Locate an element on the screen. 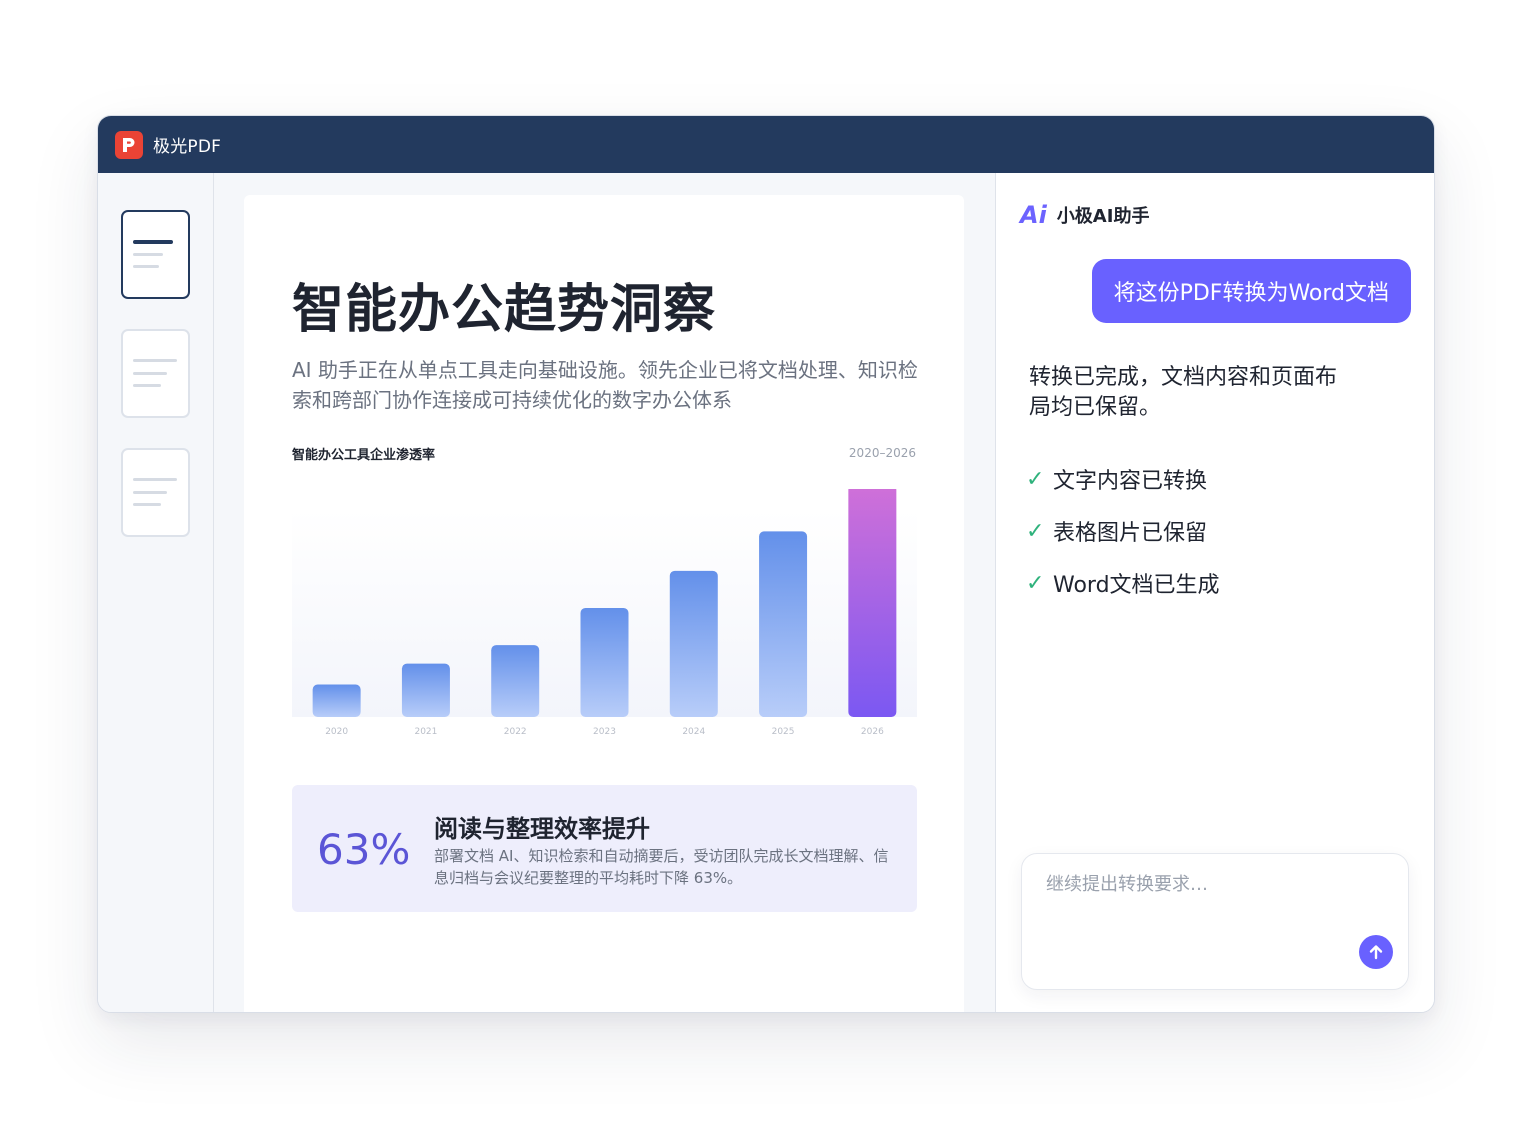  checklist-label: 文字内容已转换 is located at coordinates (1130, 481).